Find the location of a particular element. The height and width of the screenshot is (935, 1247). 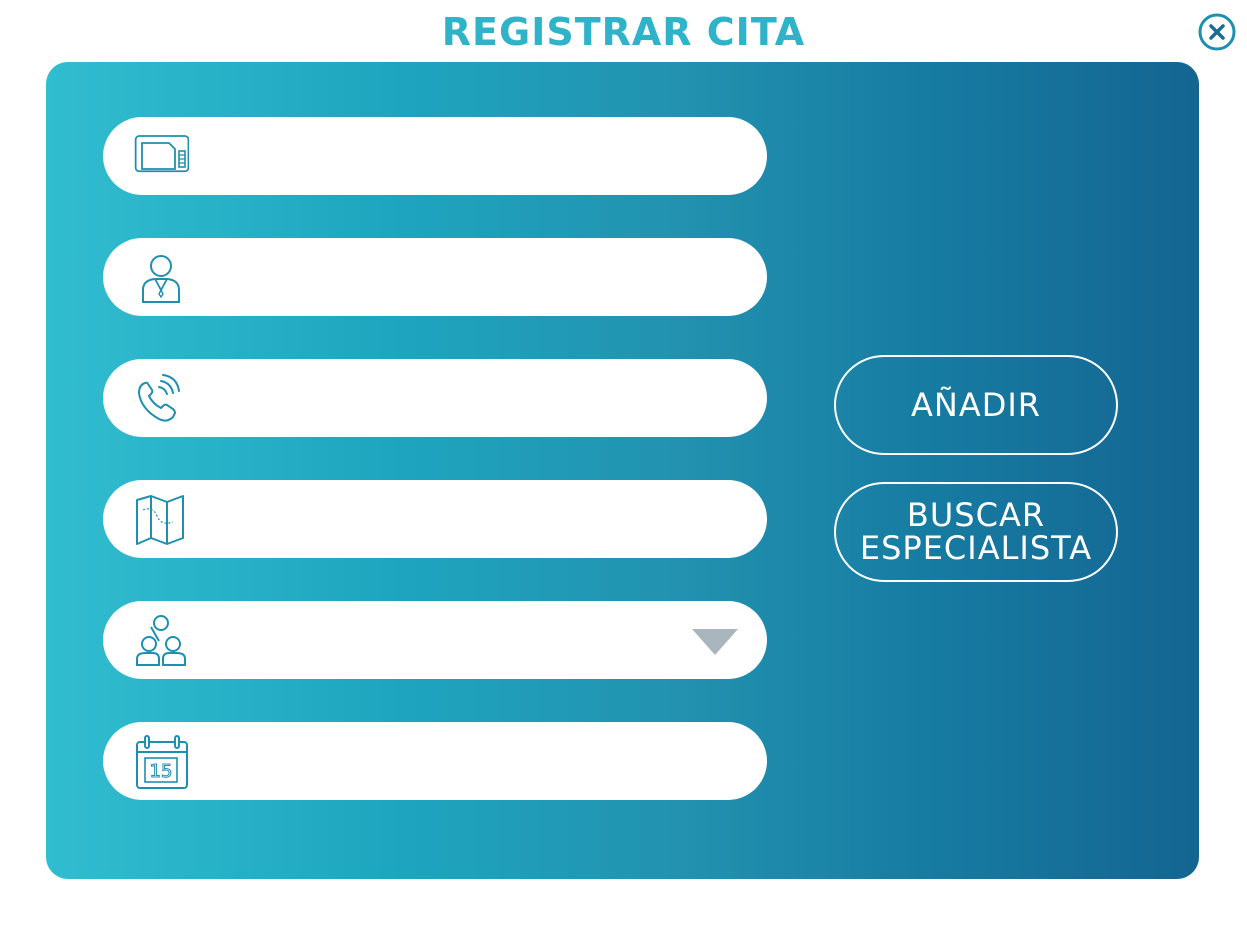

phone-icon is located at coordinates (158, 398).